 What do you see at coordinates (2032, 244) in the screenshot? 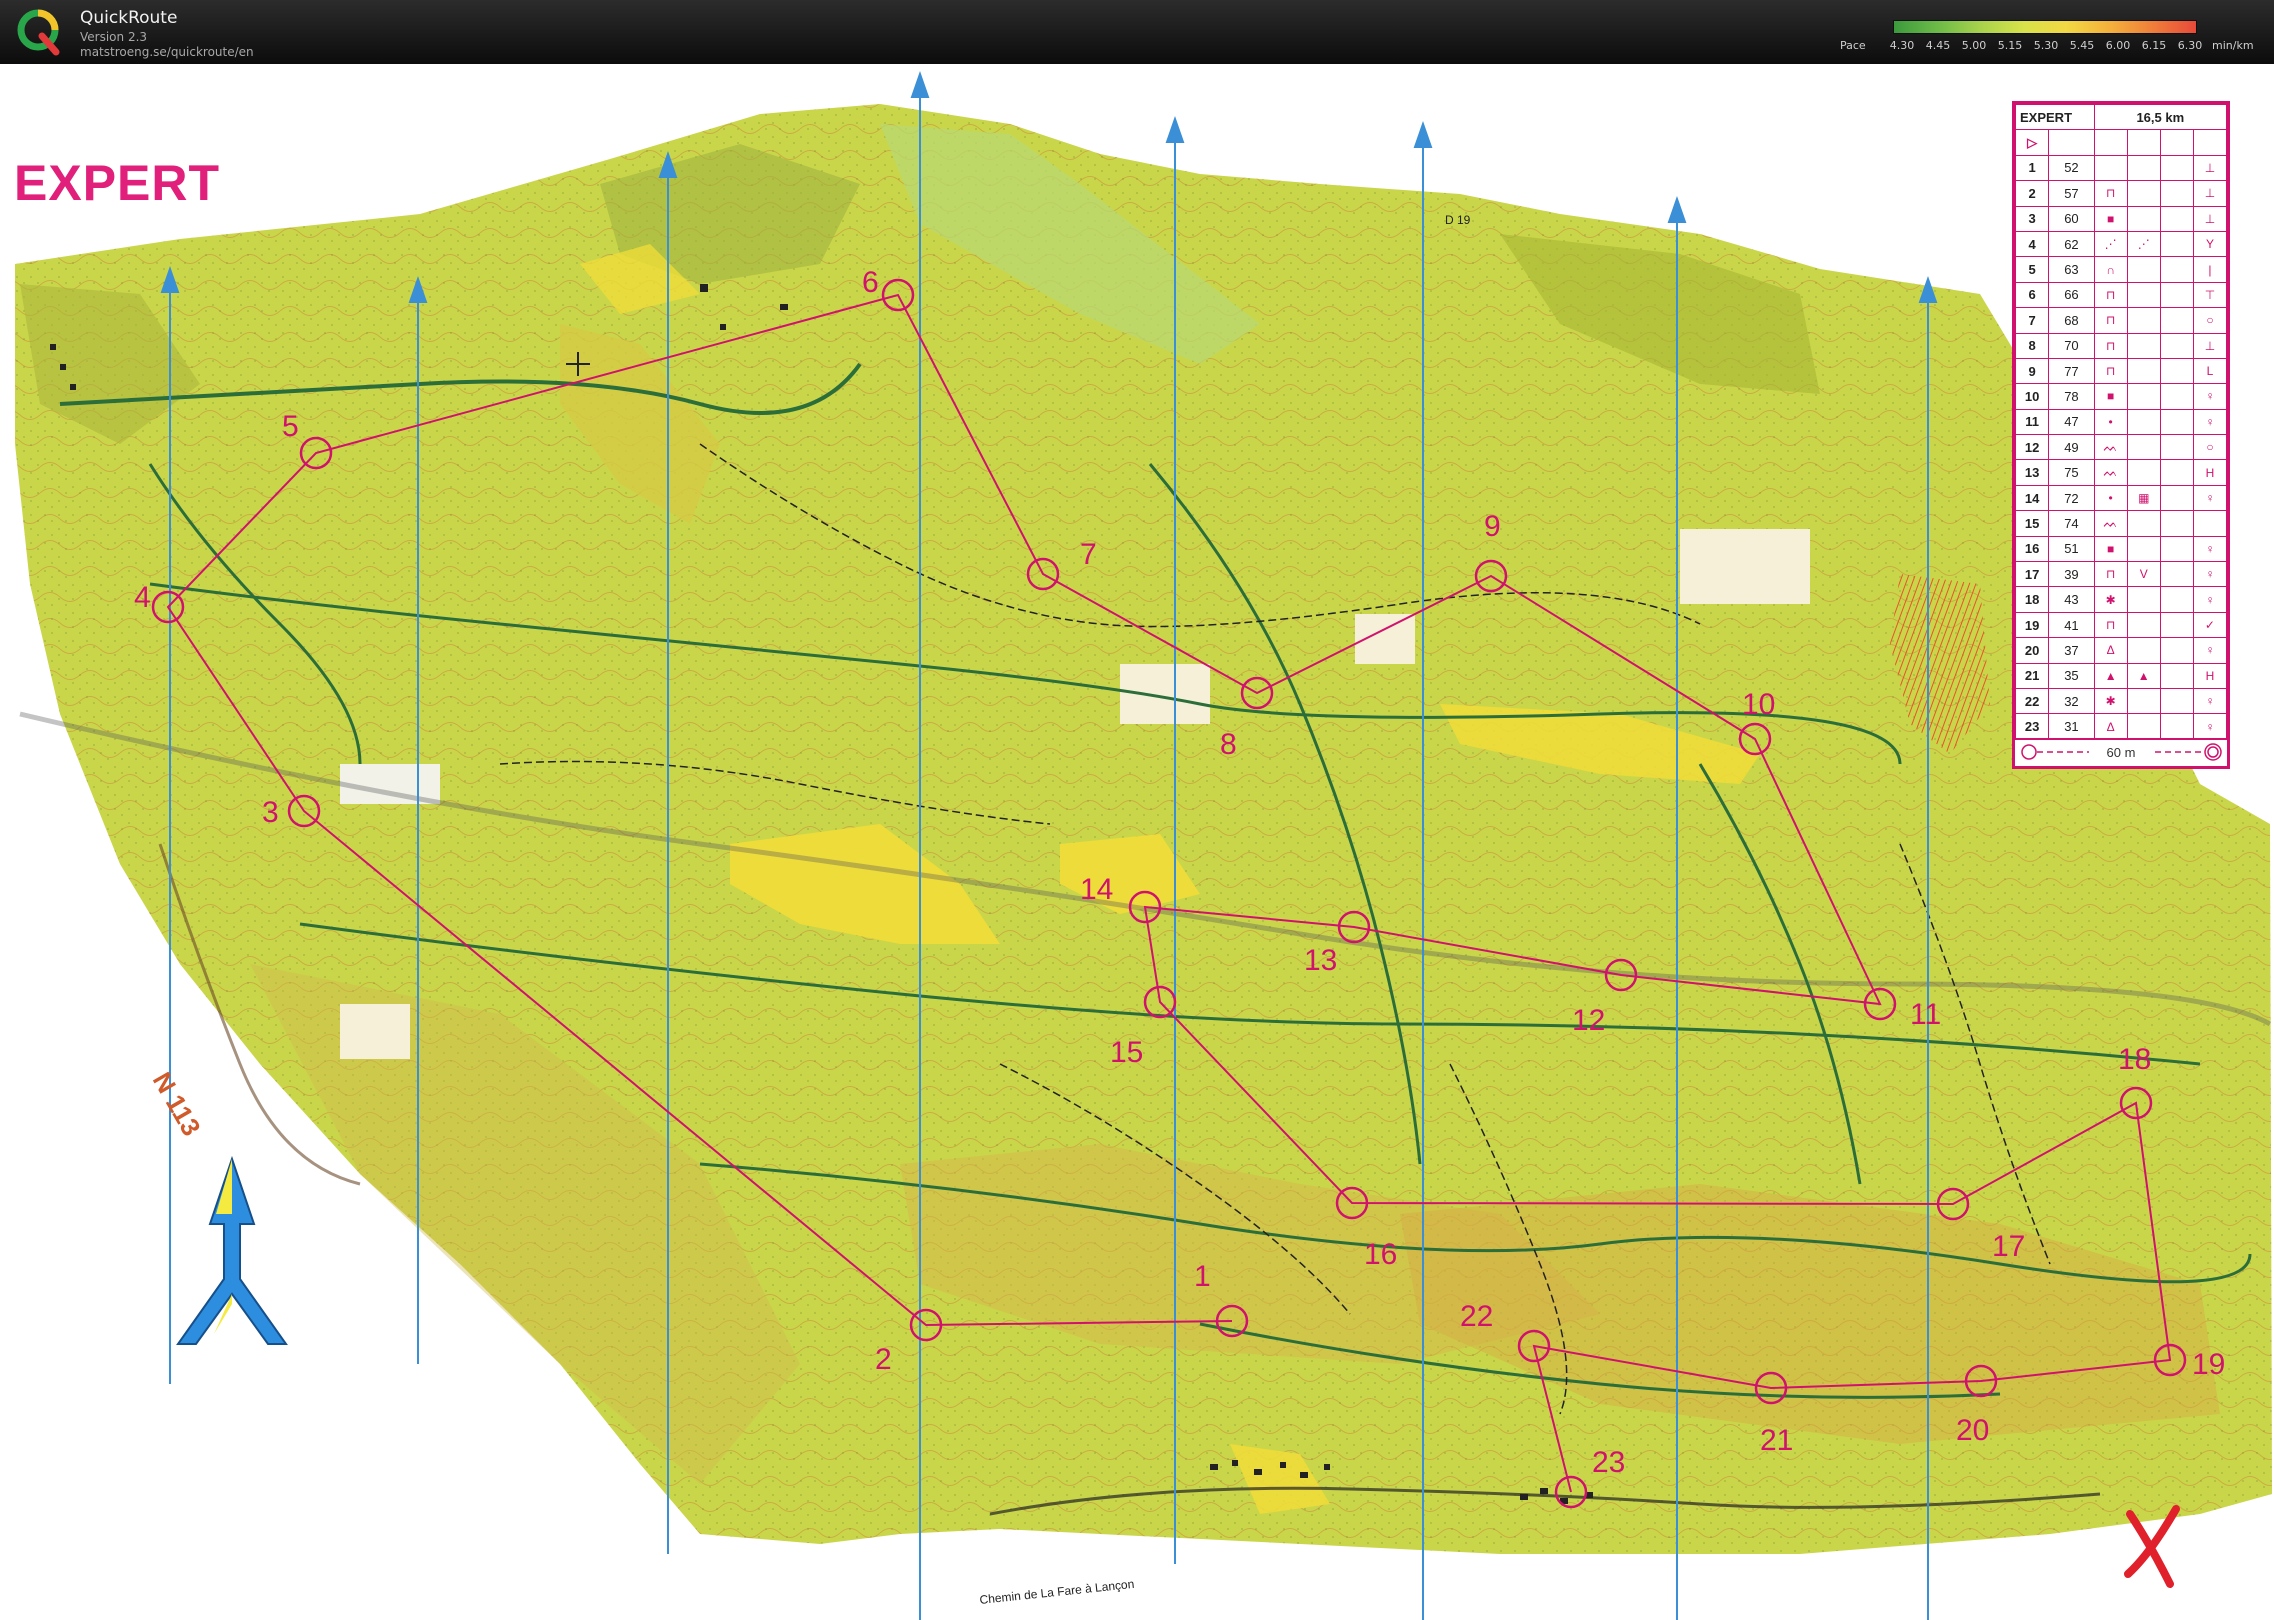
I see `control-number: 4` at bounding box center [2032, 244].